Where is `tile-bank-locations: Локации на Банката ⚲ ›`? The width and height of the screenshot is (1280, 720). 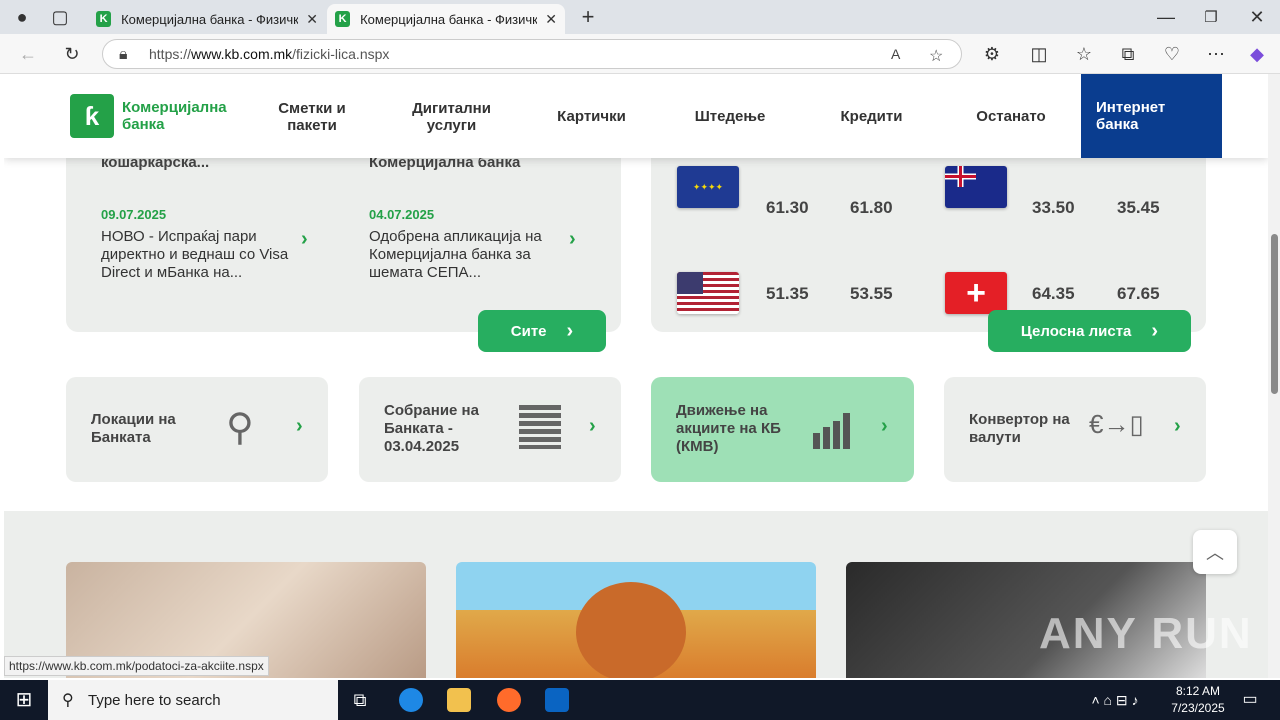
tile-bank-locations: Локации на Банката ⚲ › is located at coordinates (197, 429).